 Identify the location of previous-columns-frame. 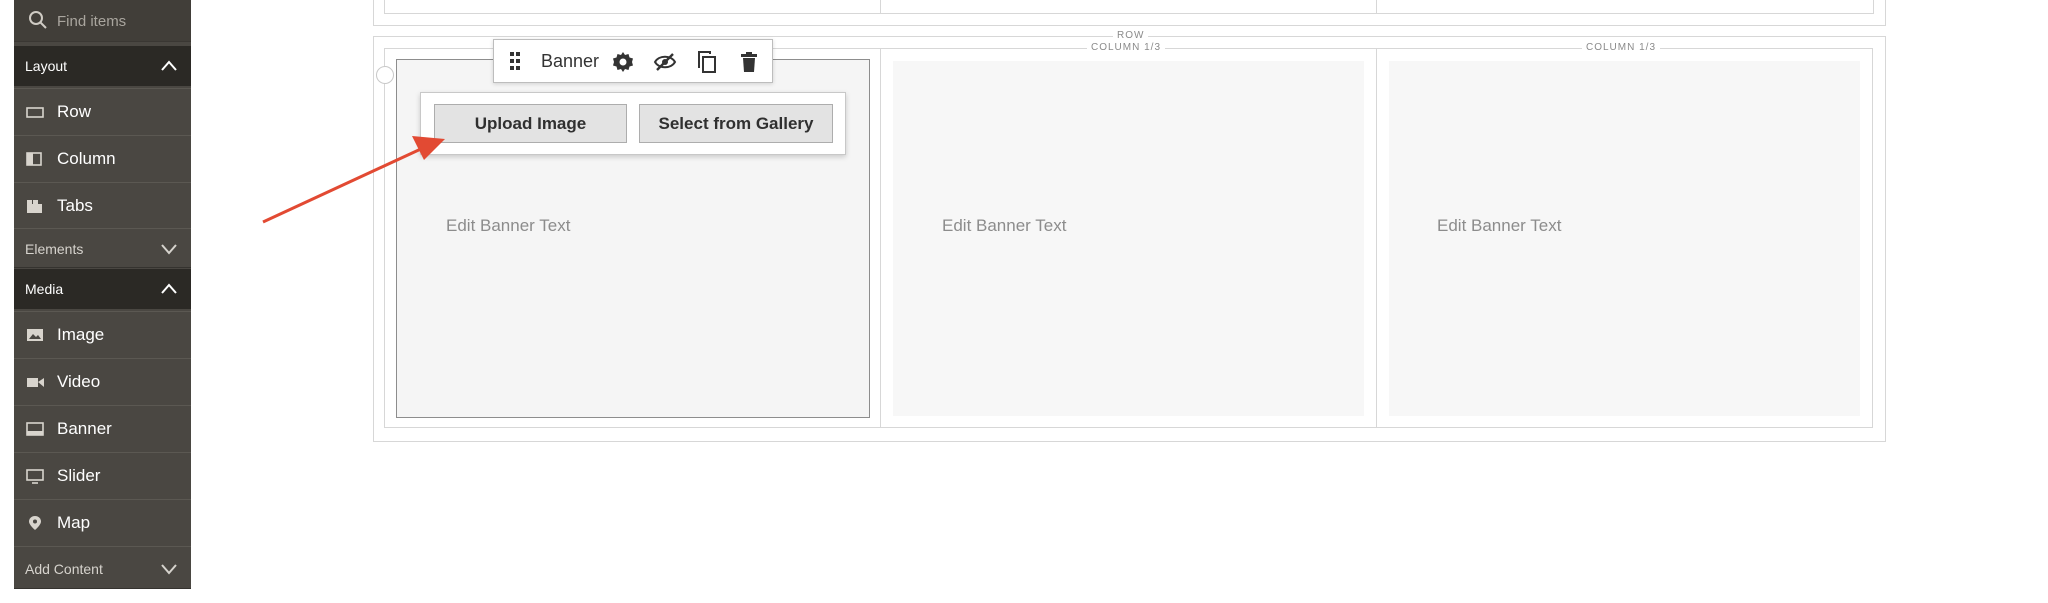
(1129, 7).